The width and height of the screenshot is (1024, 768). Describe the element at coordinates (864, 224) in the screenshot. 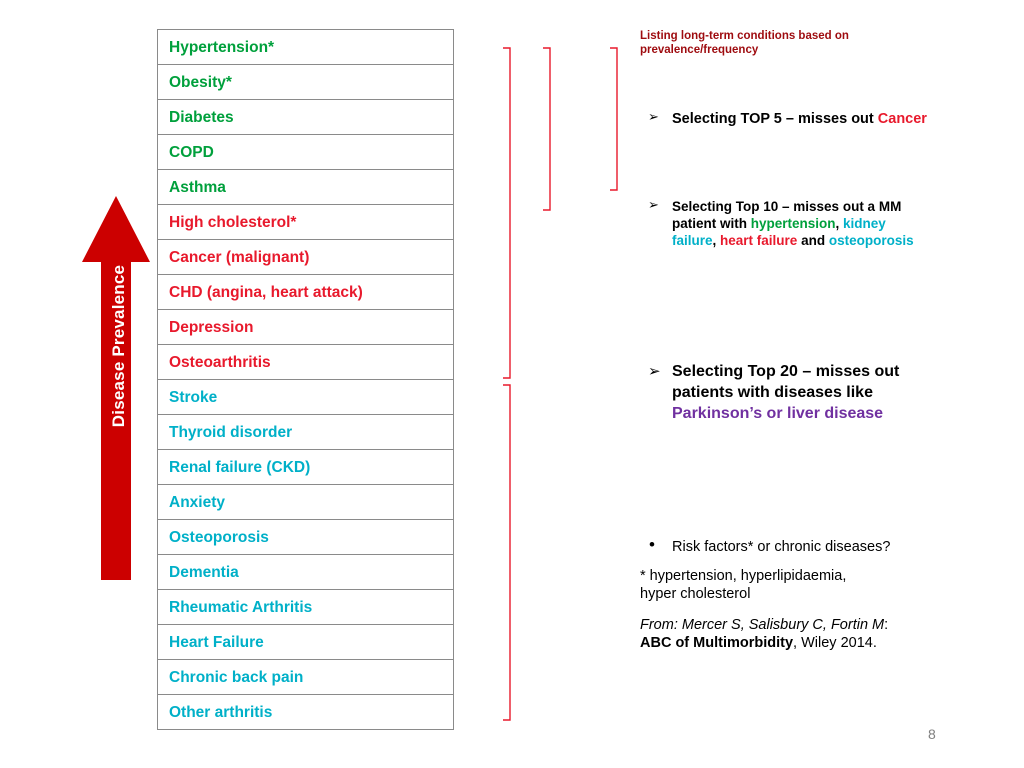

I see `term-kidney: kidney` at that location.